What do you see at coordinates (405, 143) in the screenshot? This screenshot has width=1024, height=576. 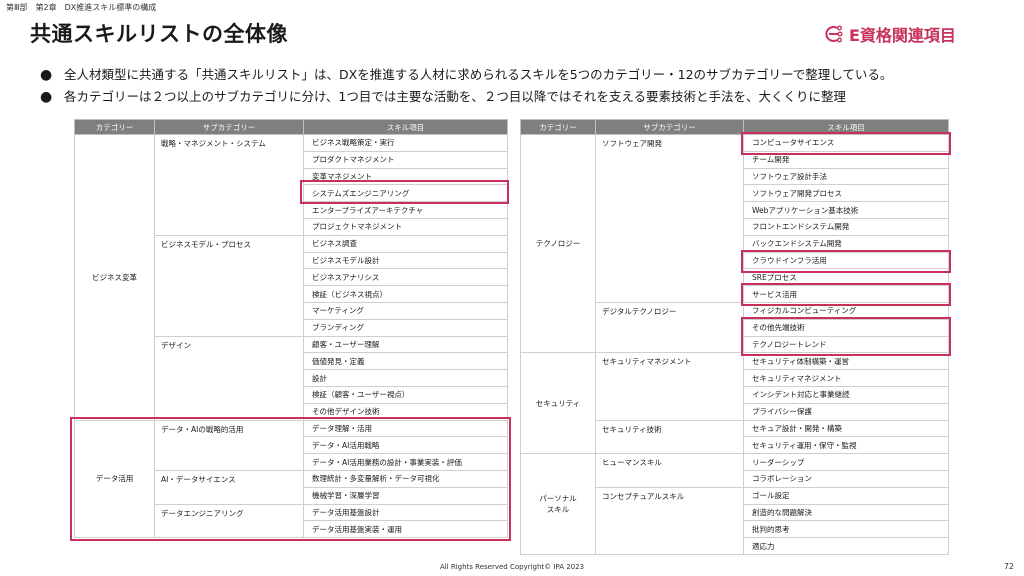 I see `skill-cell: ビジネス戦略策定・実行` at bounding box center [405, 143].